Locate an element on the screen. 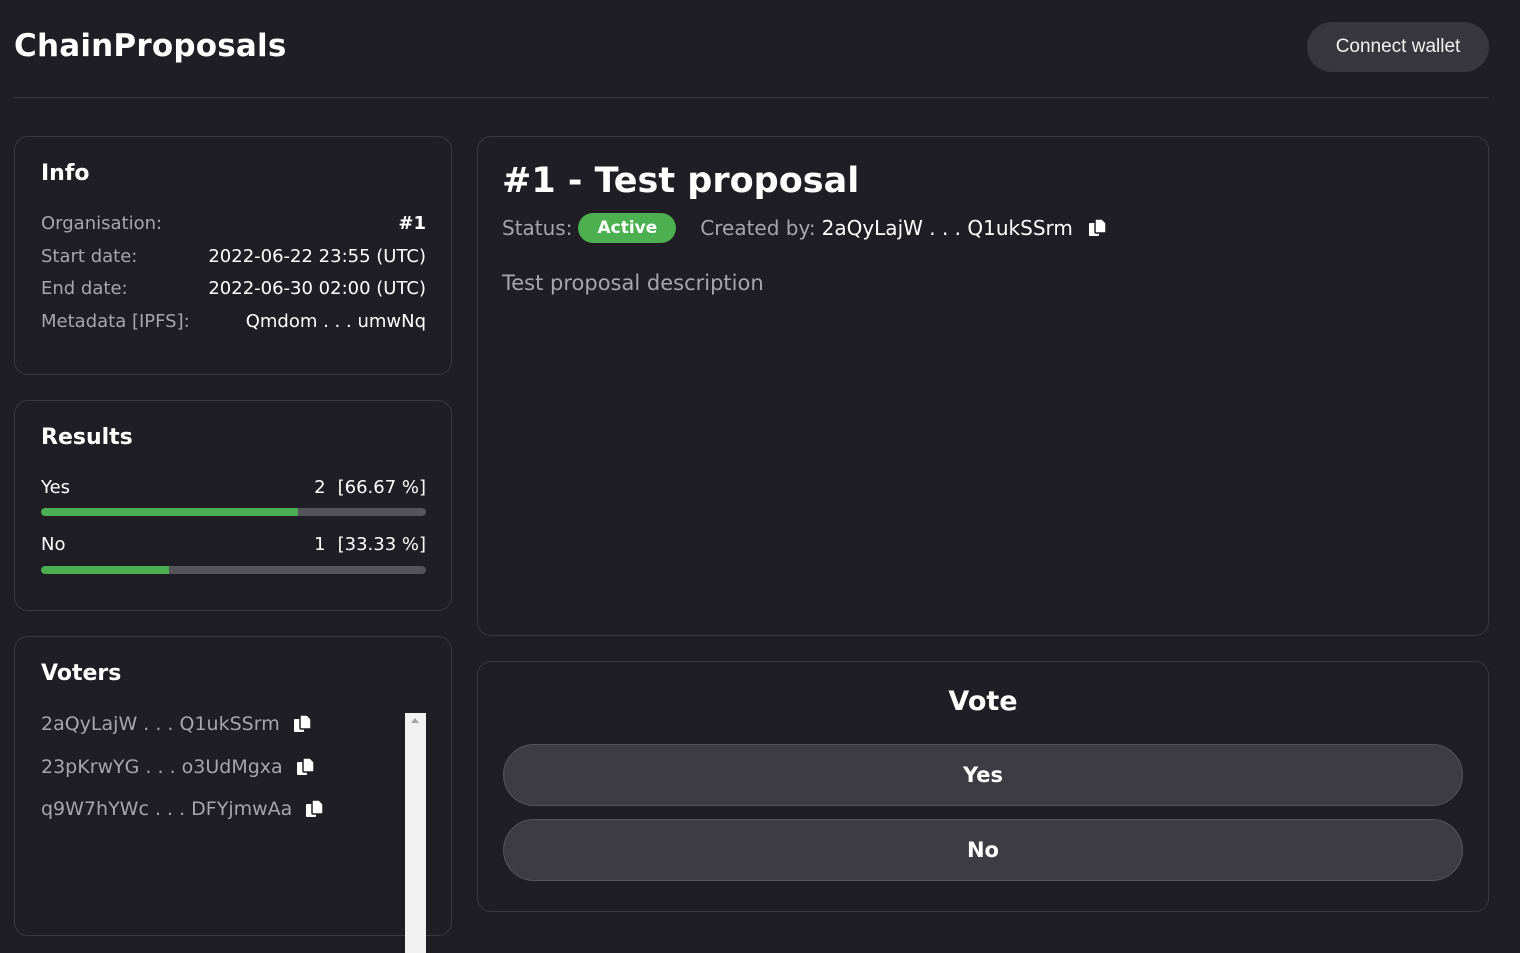 Image resolution: width=1520 pixels, height=953 pixels. voters-title: Voters is located at coordinates (81, 673).